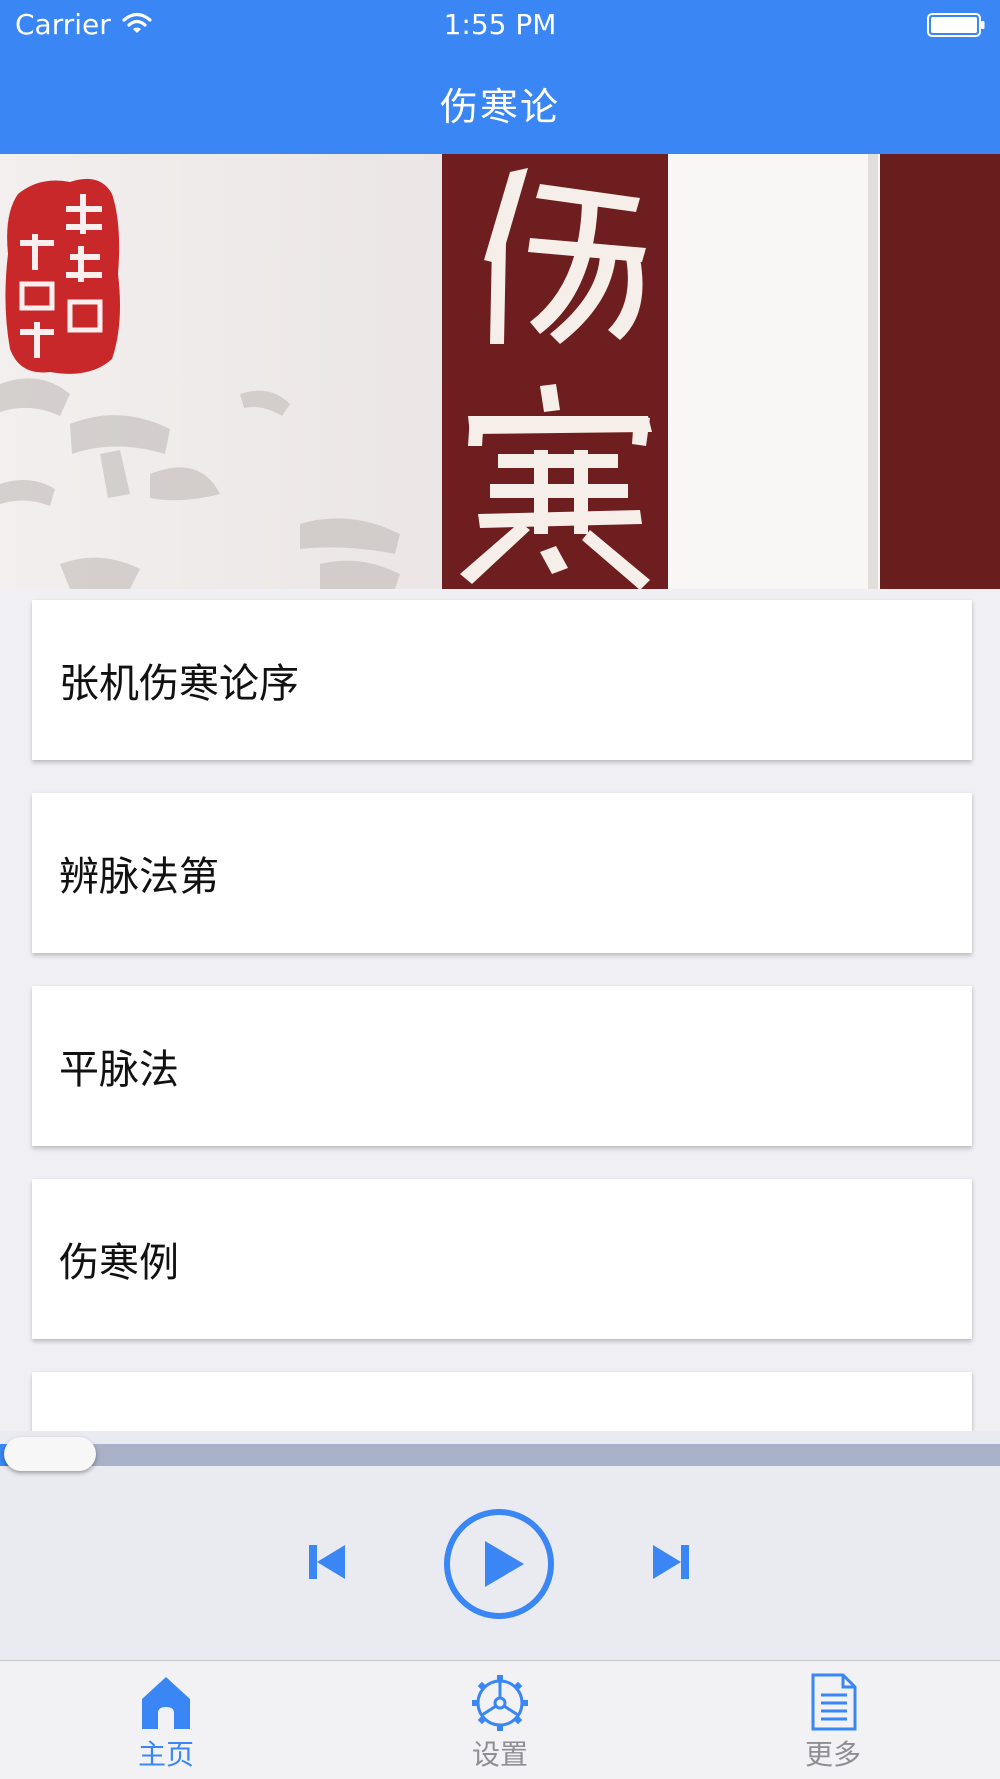 This screenshot has height=1779, width=1000. Describe the element at coordinates (499, 1564) in the screenshot. I see `play-button` at that location.